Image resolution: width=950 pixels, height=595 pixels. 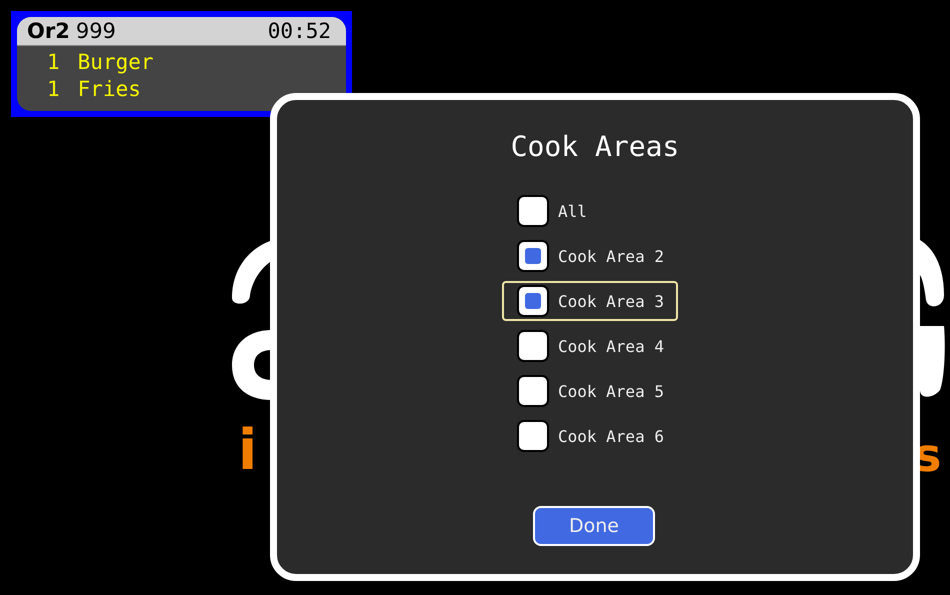 I want to click on highlighted-option: Cook Area 3, so click(x=590, y=301).